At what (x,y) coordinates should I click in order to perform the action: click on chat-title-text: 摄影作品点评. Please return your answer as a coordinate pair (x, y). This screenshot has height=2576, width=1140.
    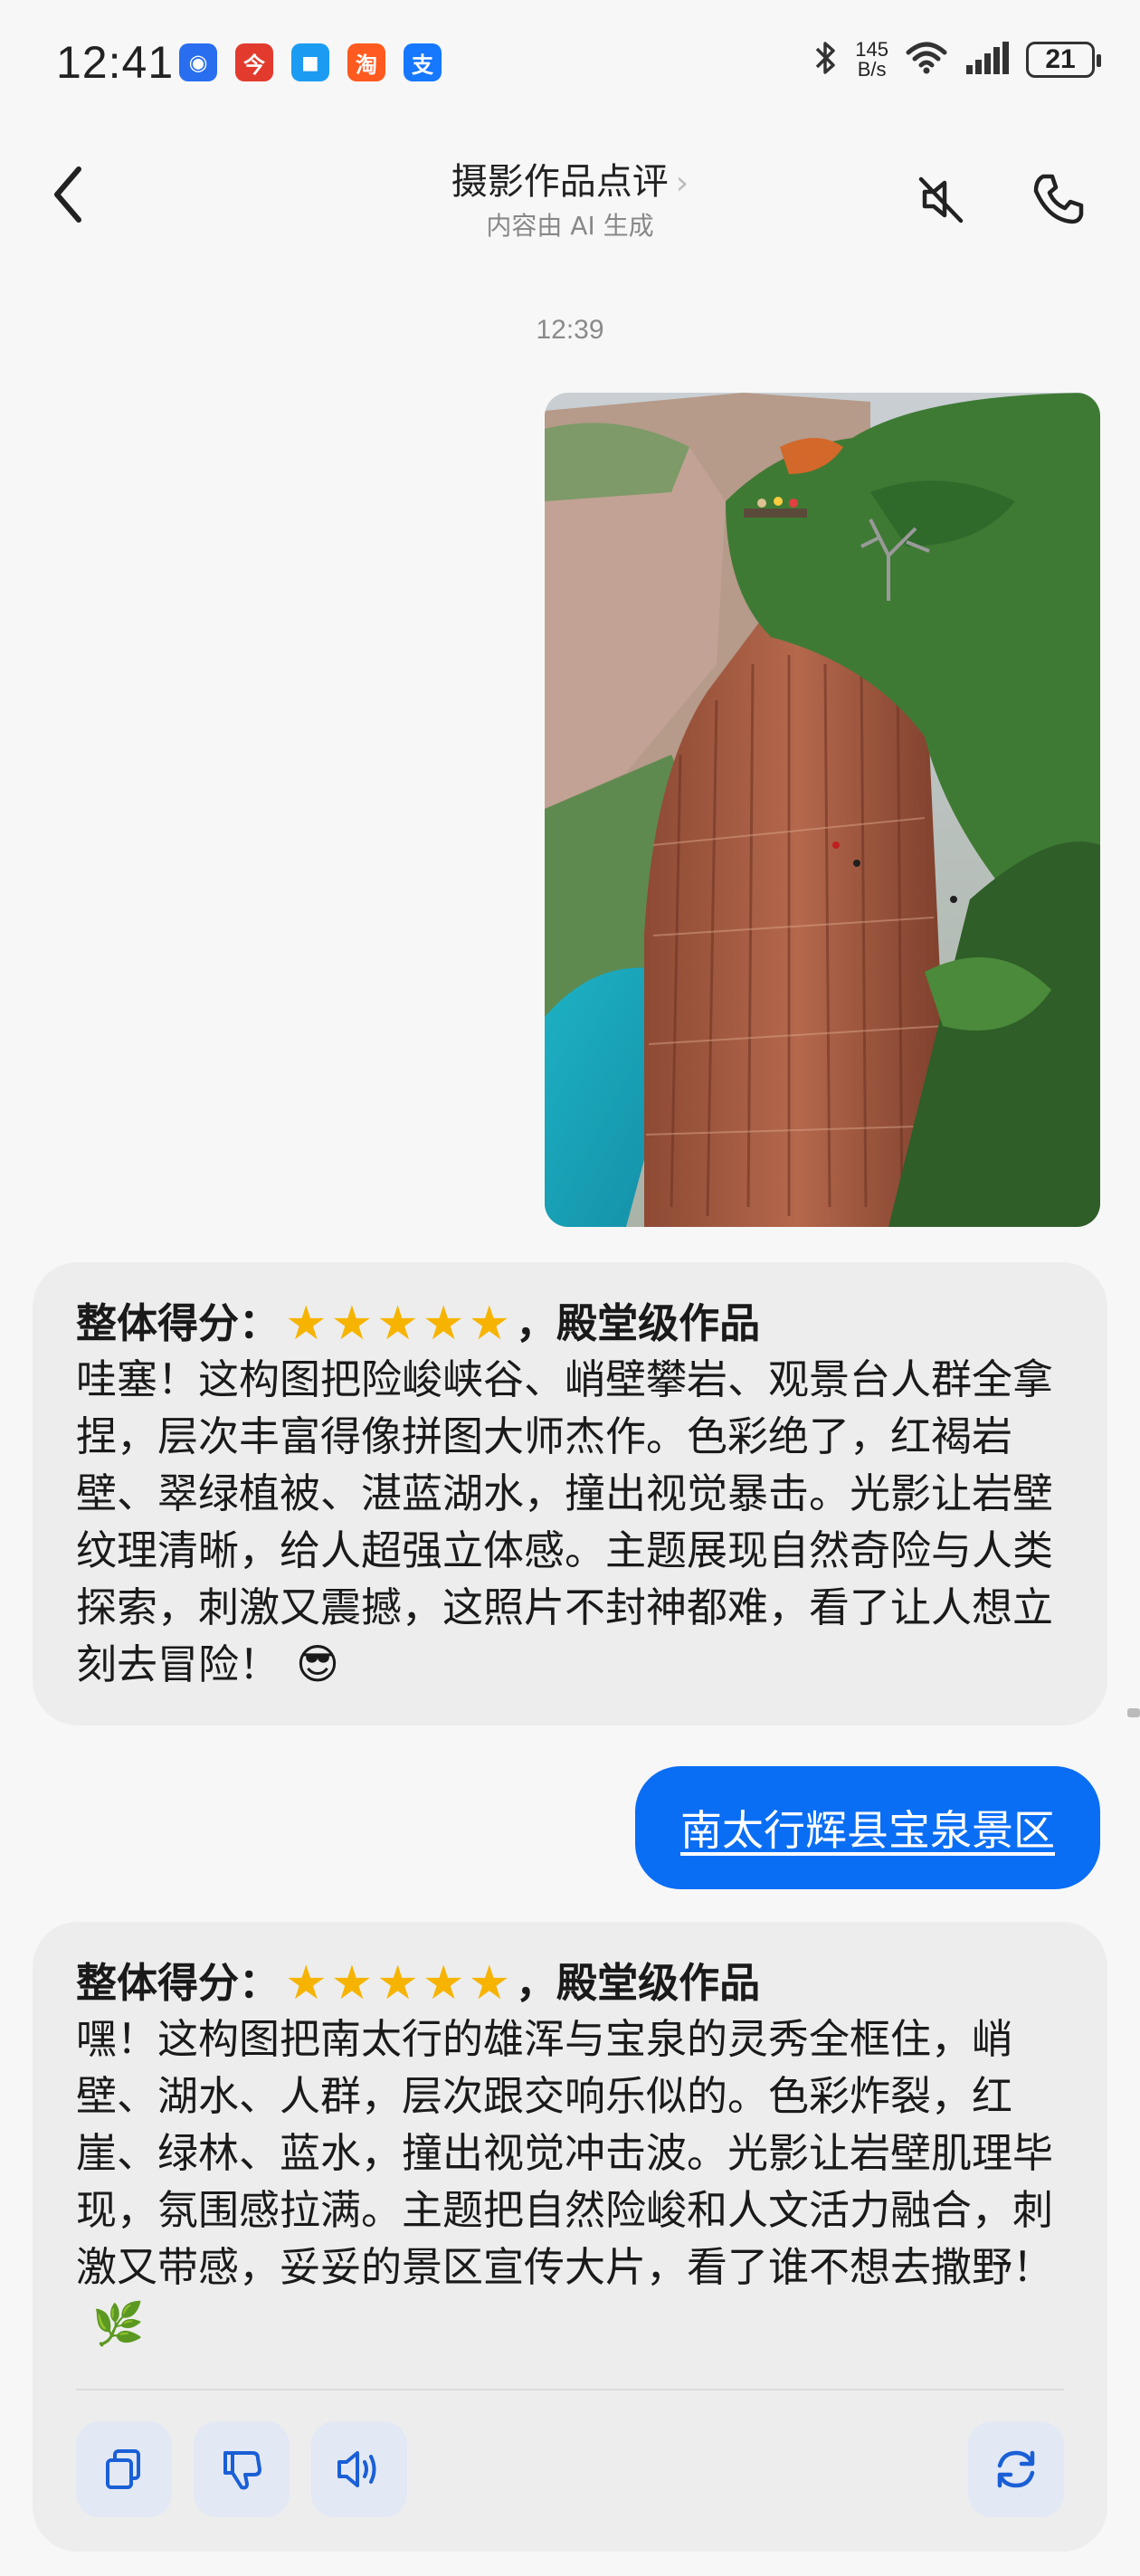
    Looking at the image, I should click on (560, 182).